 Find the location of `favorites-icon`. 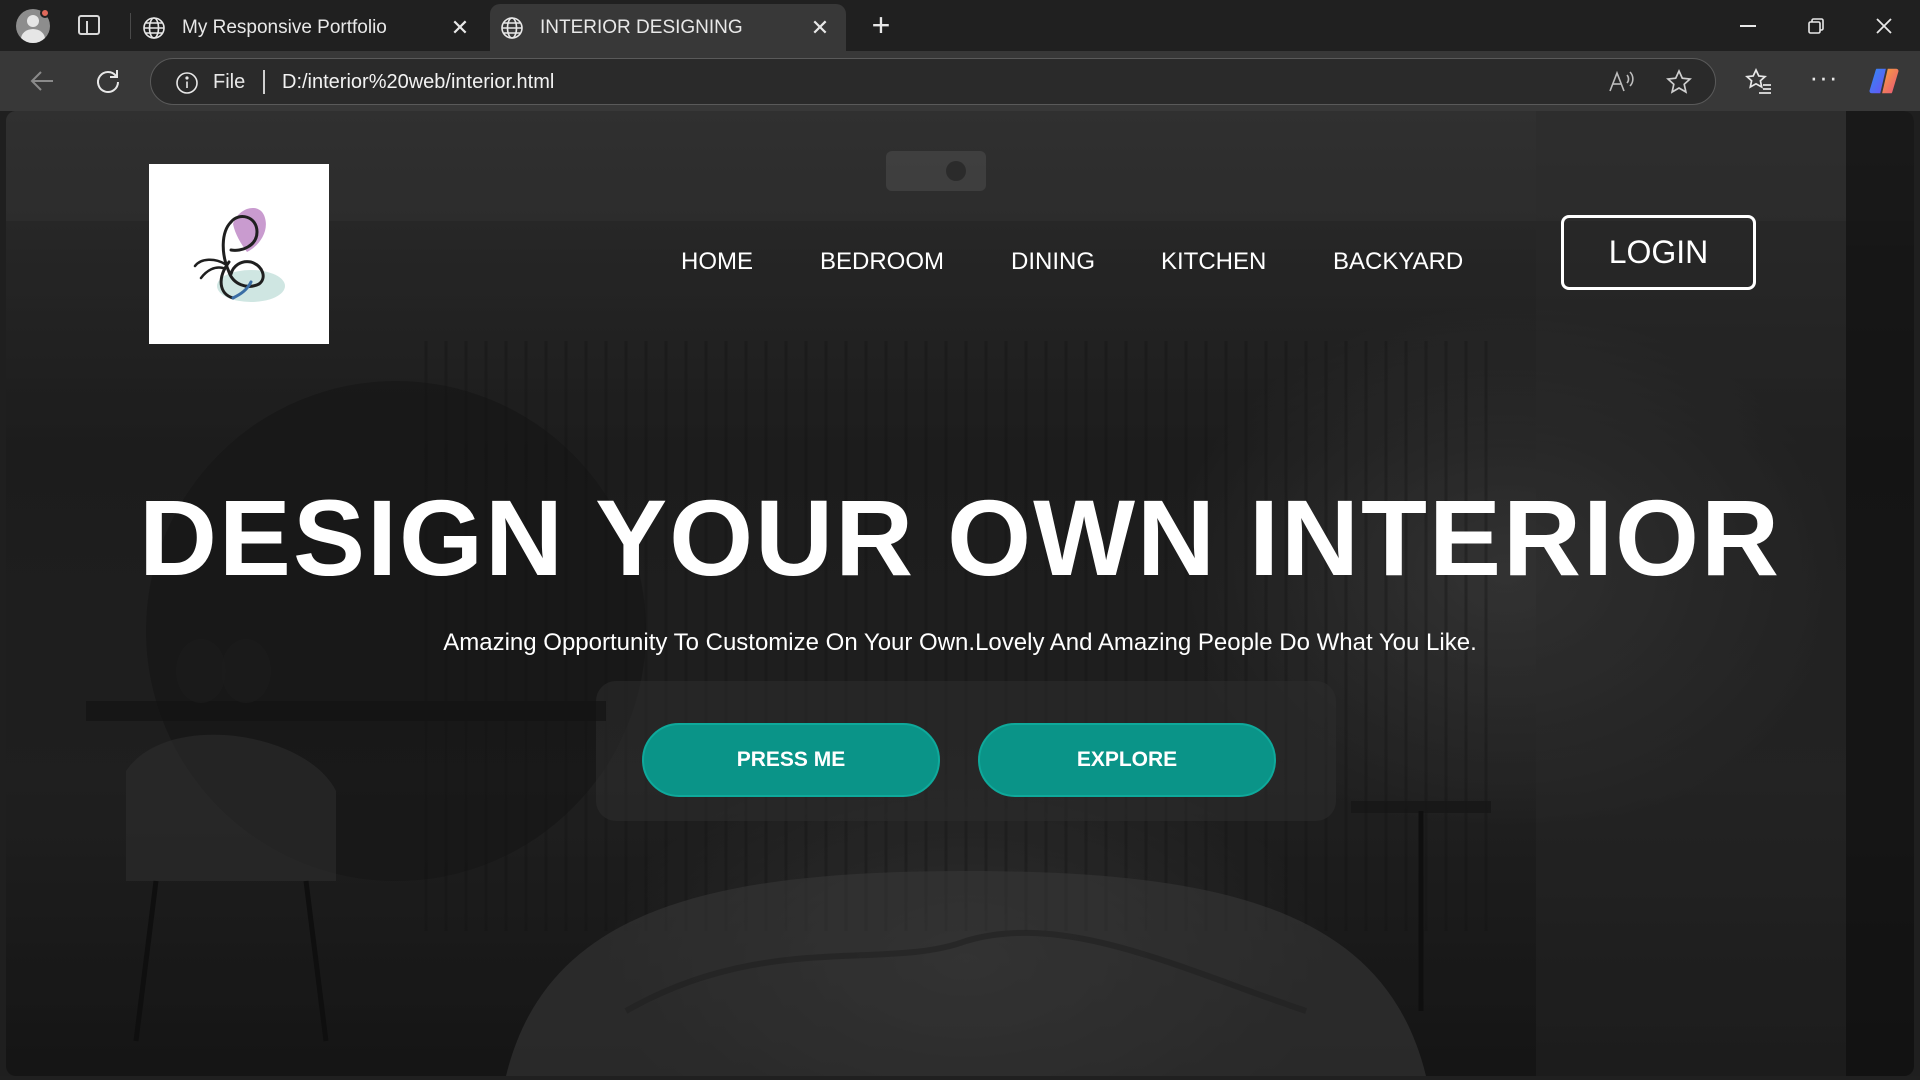

favorites-icon is located at coordinates (1758, 80).